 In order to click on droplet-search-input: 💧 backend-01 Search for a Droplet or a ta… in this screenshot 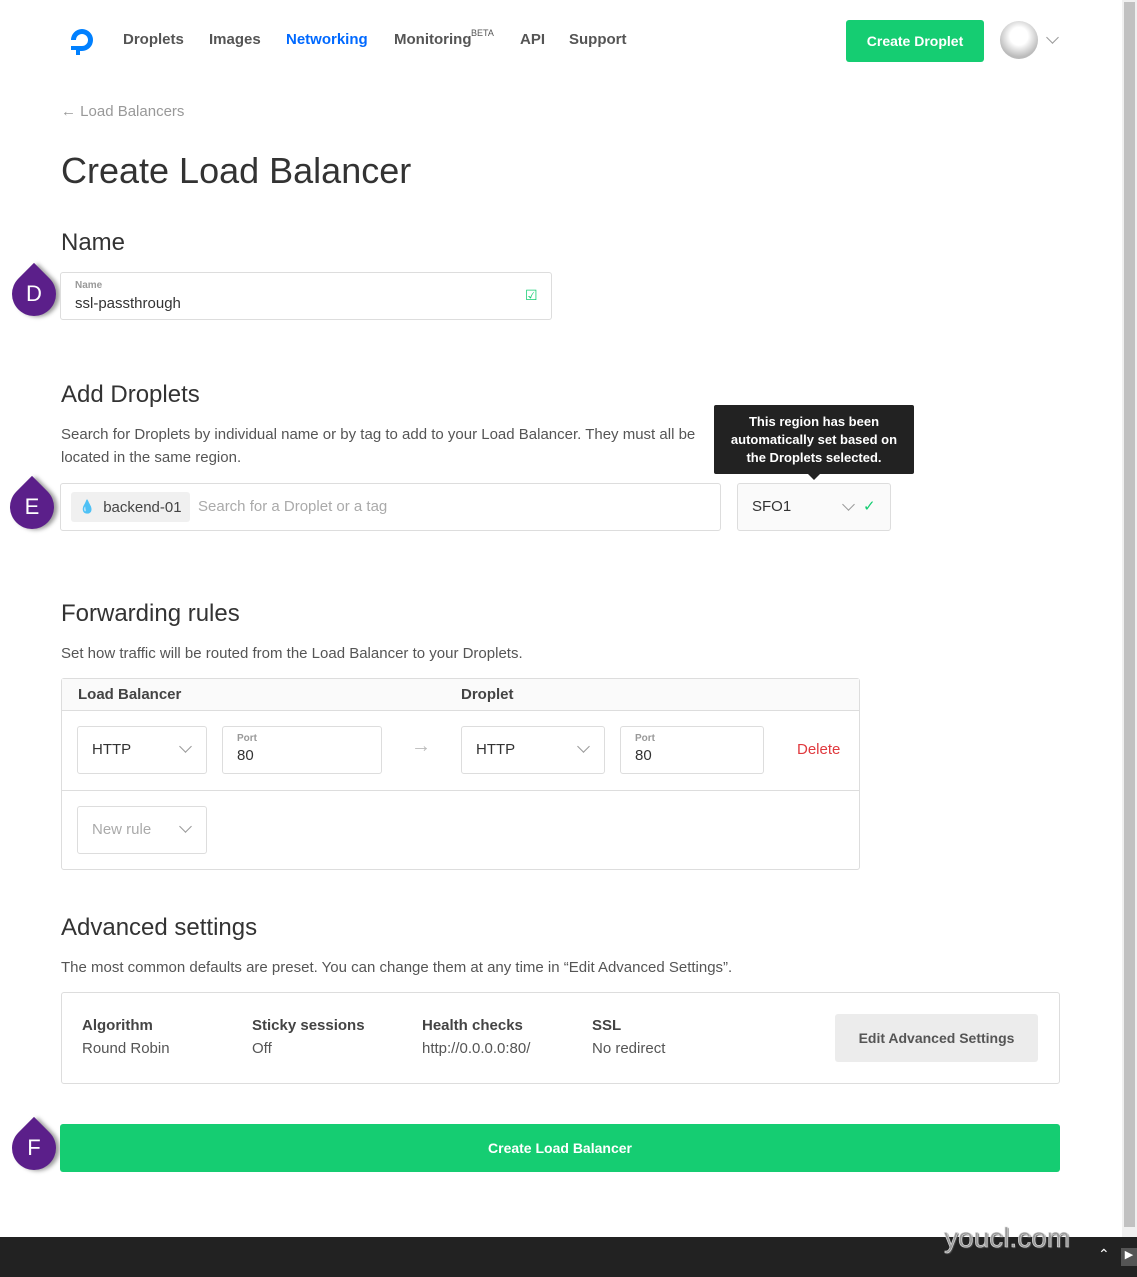, I will do `click(390, 507)`.